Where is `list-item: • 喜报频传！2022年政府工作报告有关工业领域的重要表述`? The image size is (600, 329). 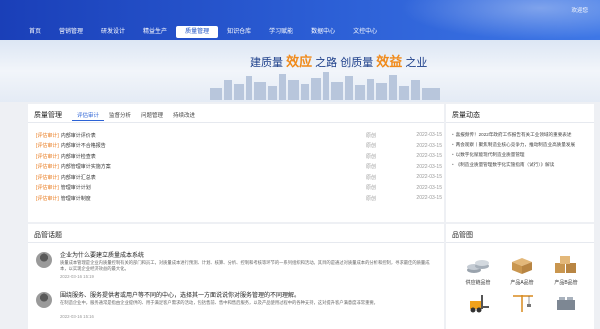 list-item: • 喜报频传！2022年政府工作报告有关工业领域的重要表述 is located at coordinates (522, 135).